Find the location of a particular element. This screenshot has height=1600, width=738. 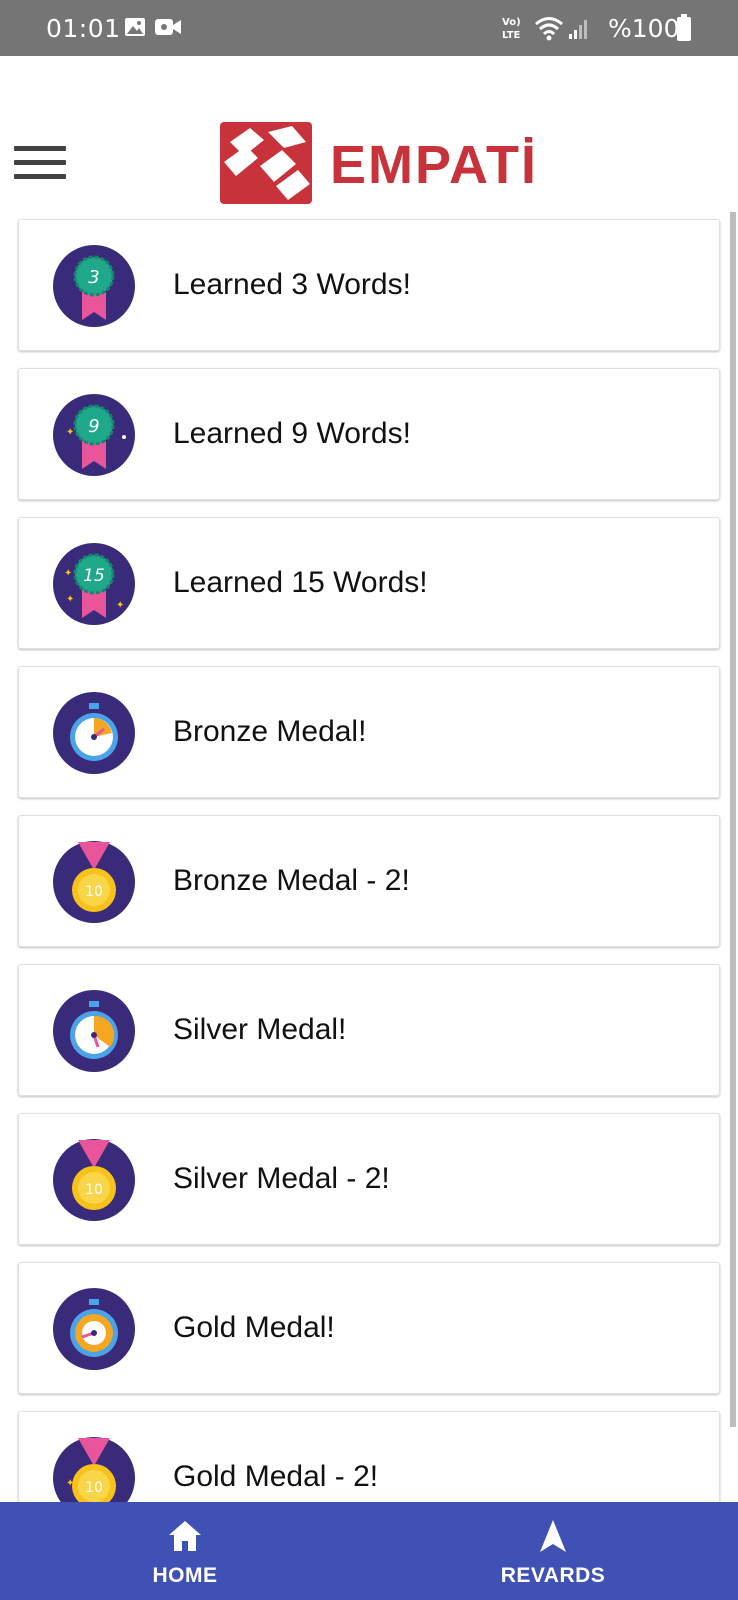

reward-card: Bronze Medal! is located at coordinates (369, 732).